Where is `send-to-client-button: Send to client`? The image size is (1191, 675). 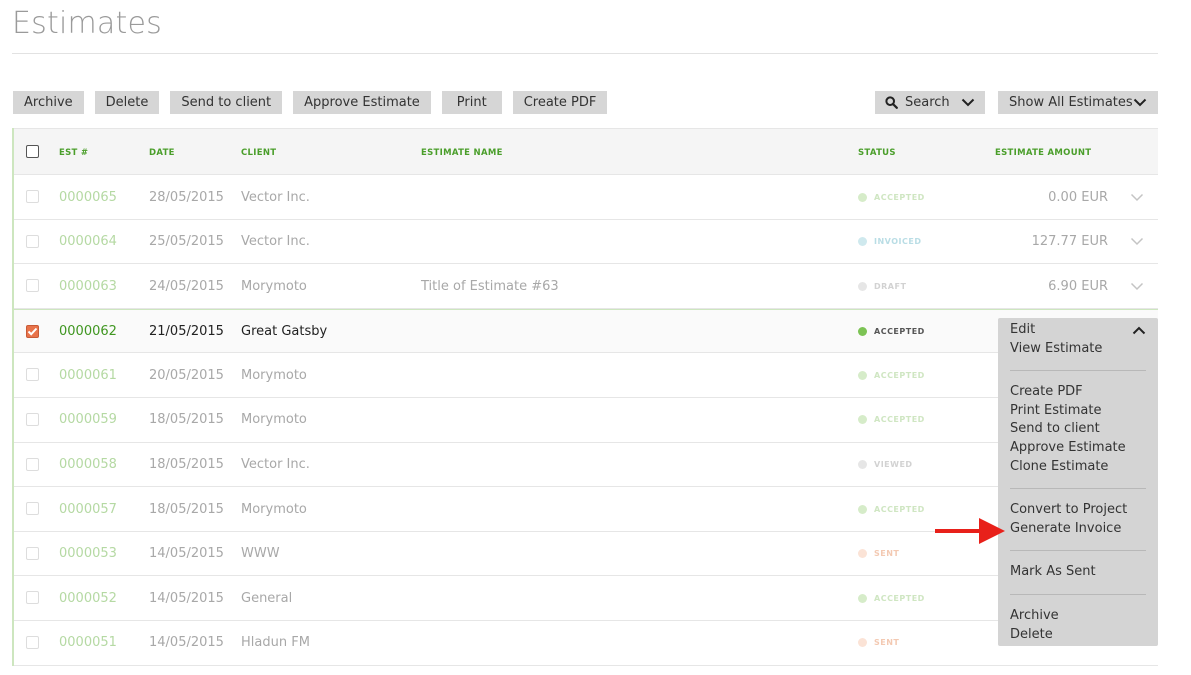
send-to-client-button: Send to client is located at coordinates (226, 102).